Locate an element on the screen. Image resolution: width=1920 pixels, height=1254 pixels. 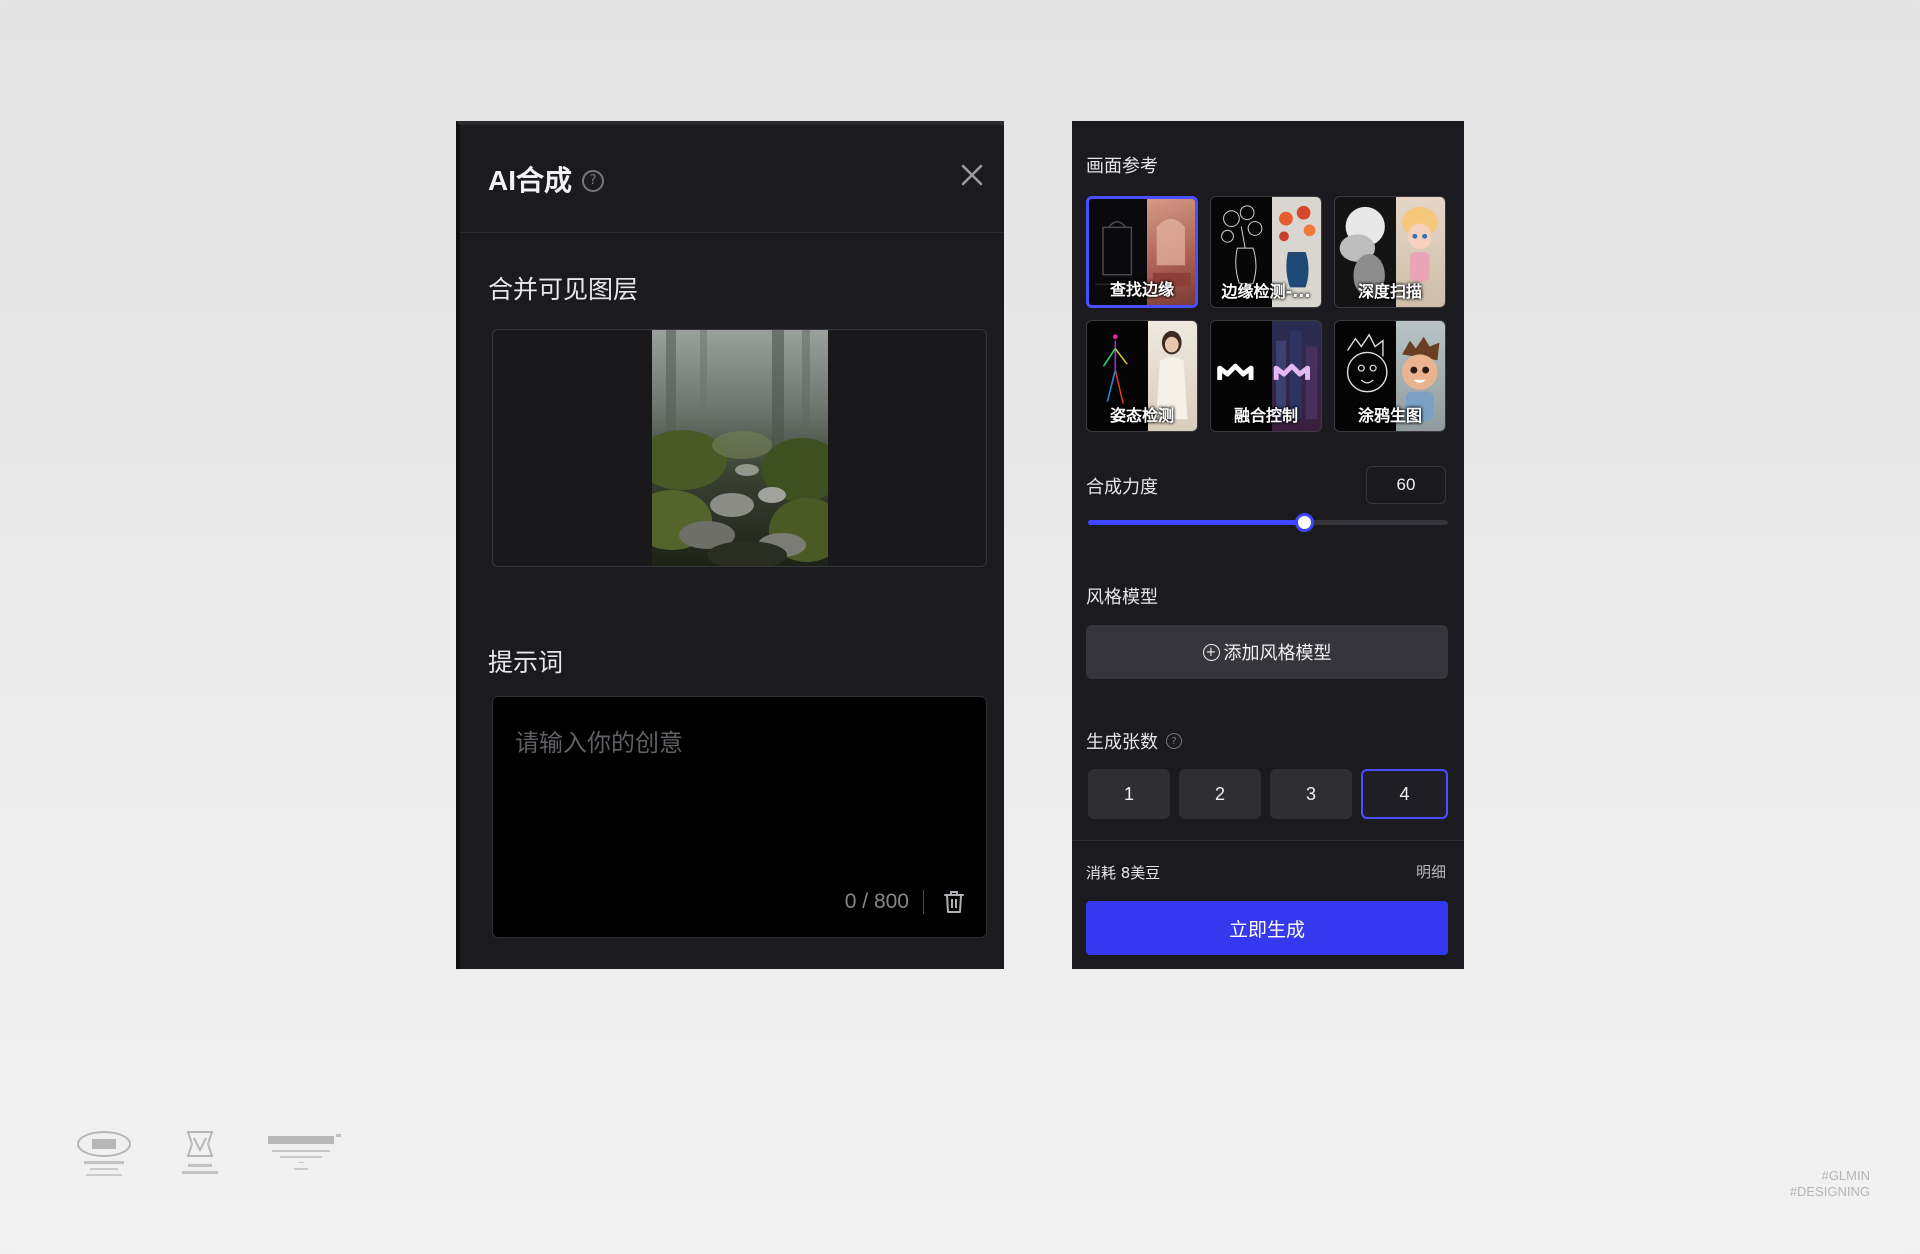
count-option-1: 1 is located at coordinates (1129, 794).